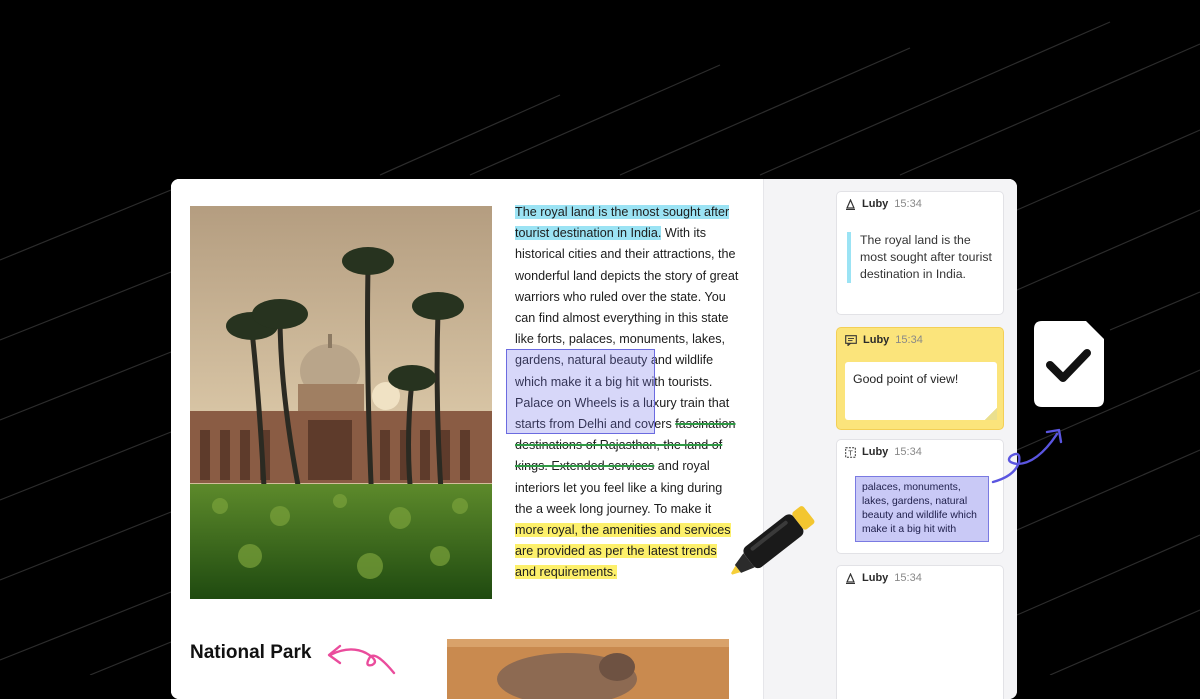 Image resolution: width=1200 pixels, height=699 pixels. I want to click on wildlife-thumbnail, so click(588, 669).